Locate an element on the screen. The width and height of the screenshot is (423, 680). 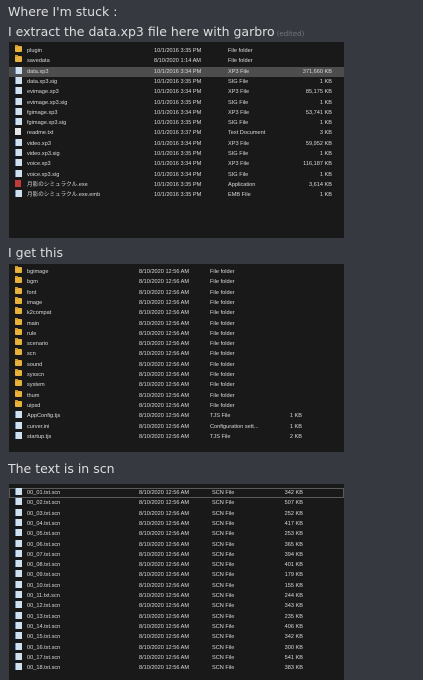
file-size: 342 KB is located at coordinates (293, 637).